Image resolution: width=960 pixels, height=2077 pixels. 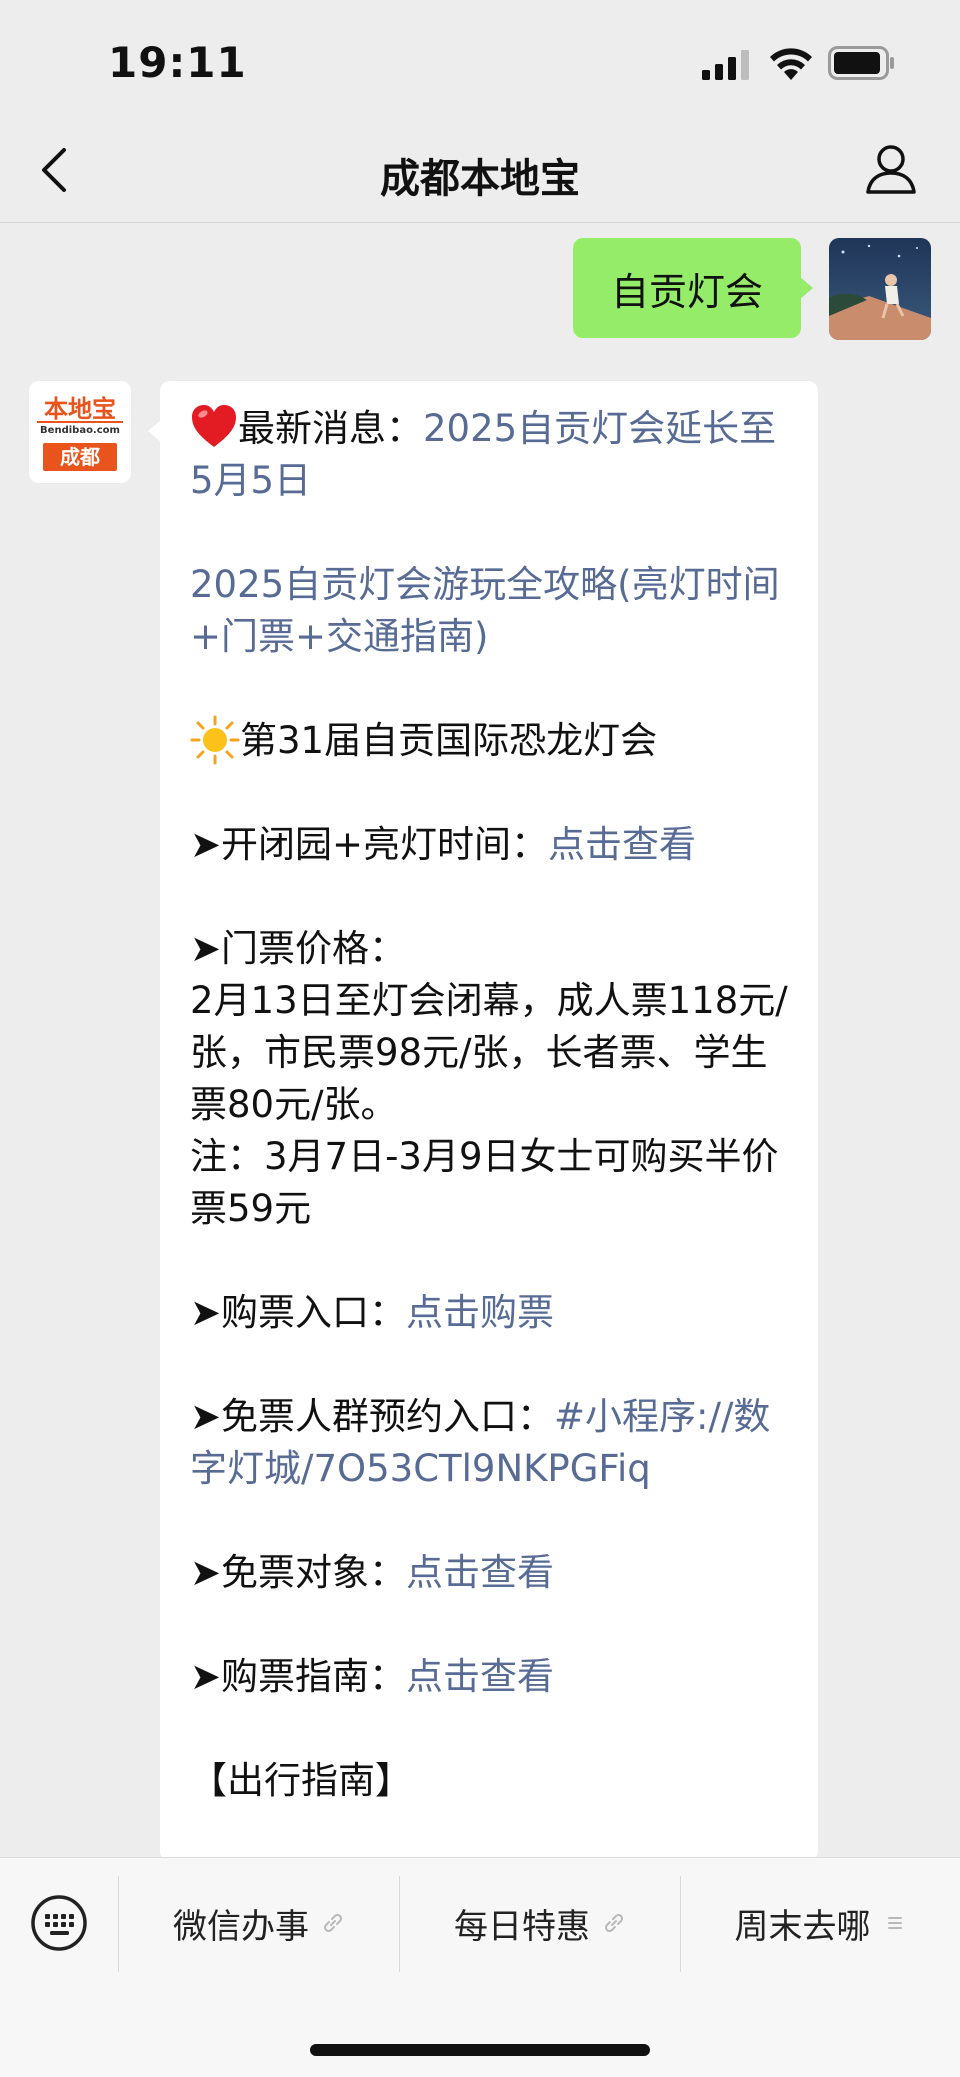 I want to click on travel-heading: 【出行指南】, so click(x=301, y=1780).